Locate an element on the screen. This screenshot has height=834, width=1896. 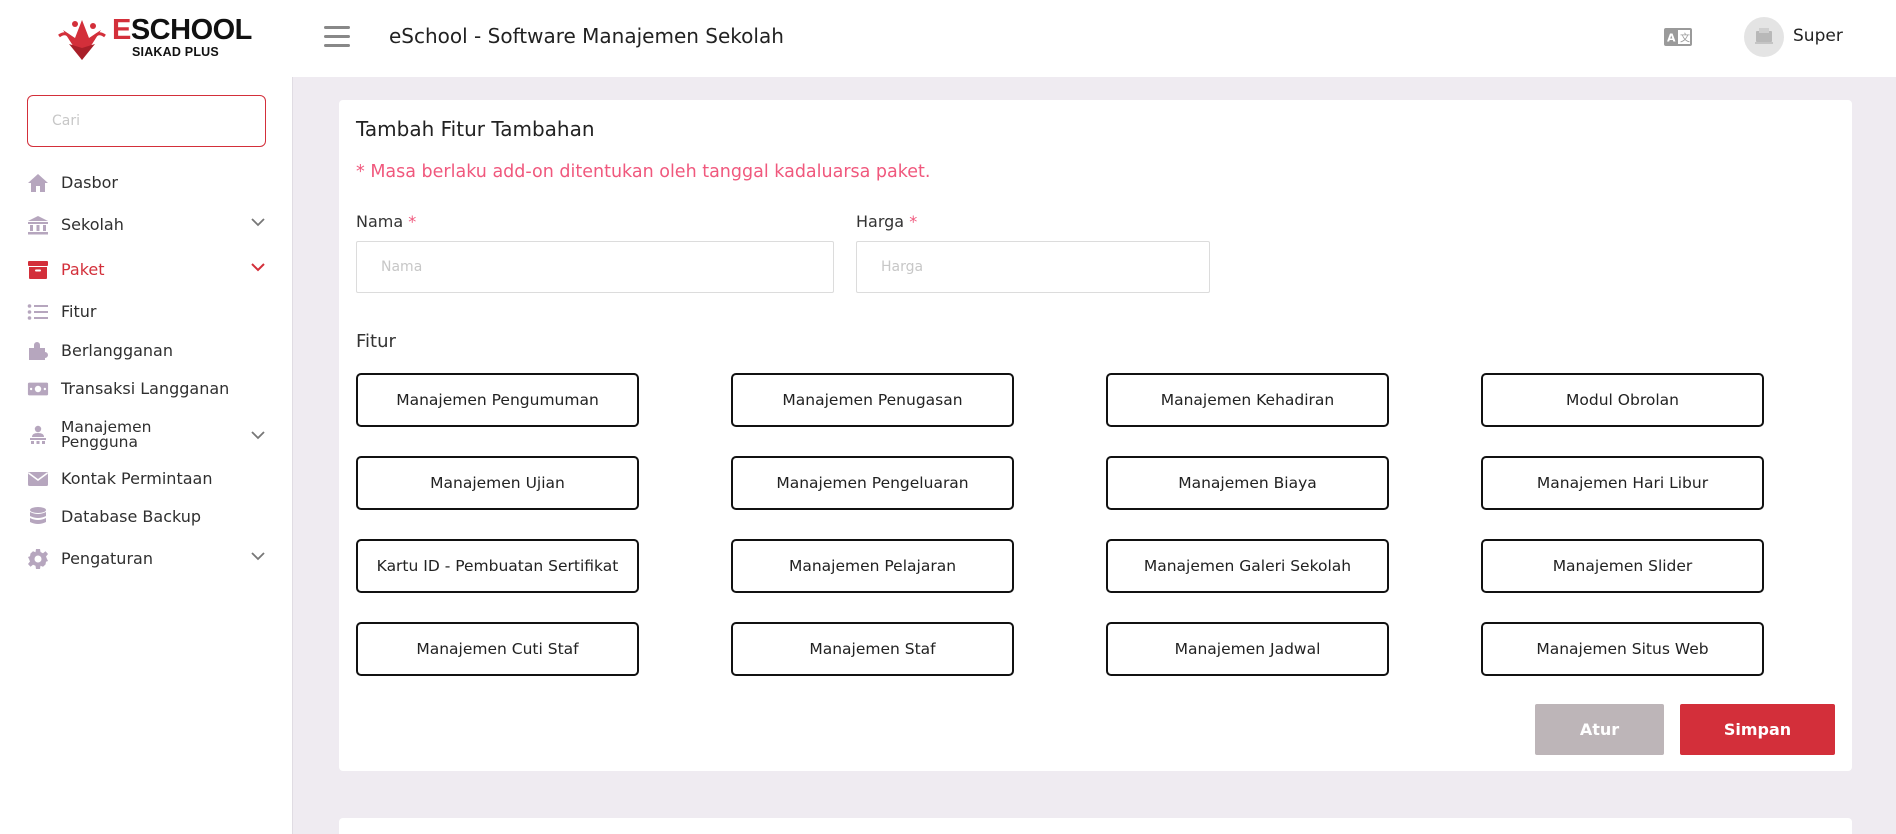
sidebar-item-label: Transaksi Langganan is located at coordinates (145, 388).